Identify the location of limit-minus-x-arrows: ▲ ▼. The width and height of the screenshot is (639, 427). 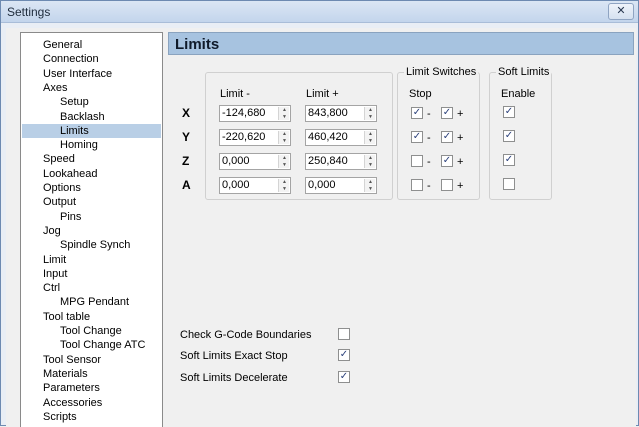
(283, 113).